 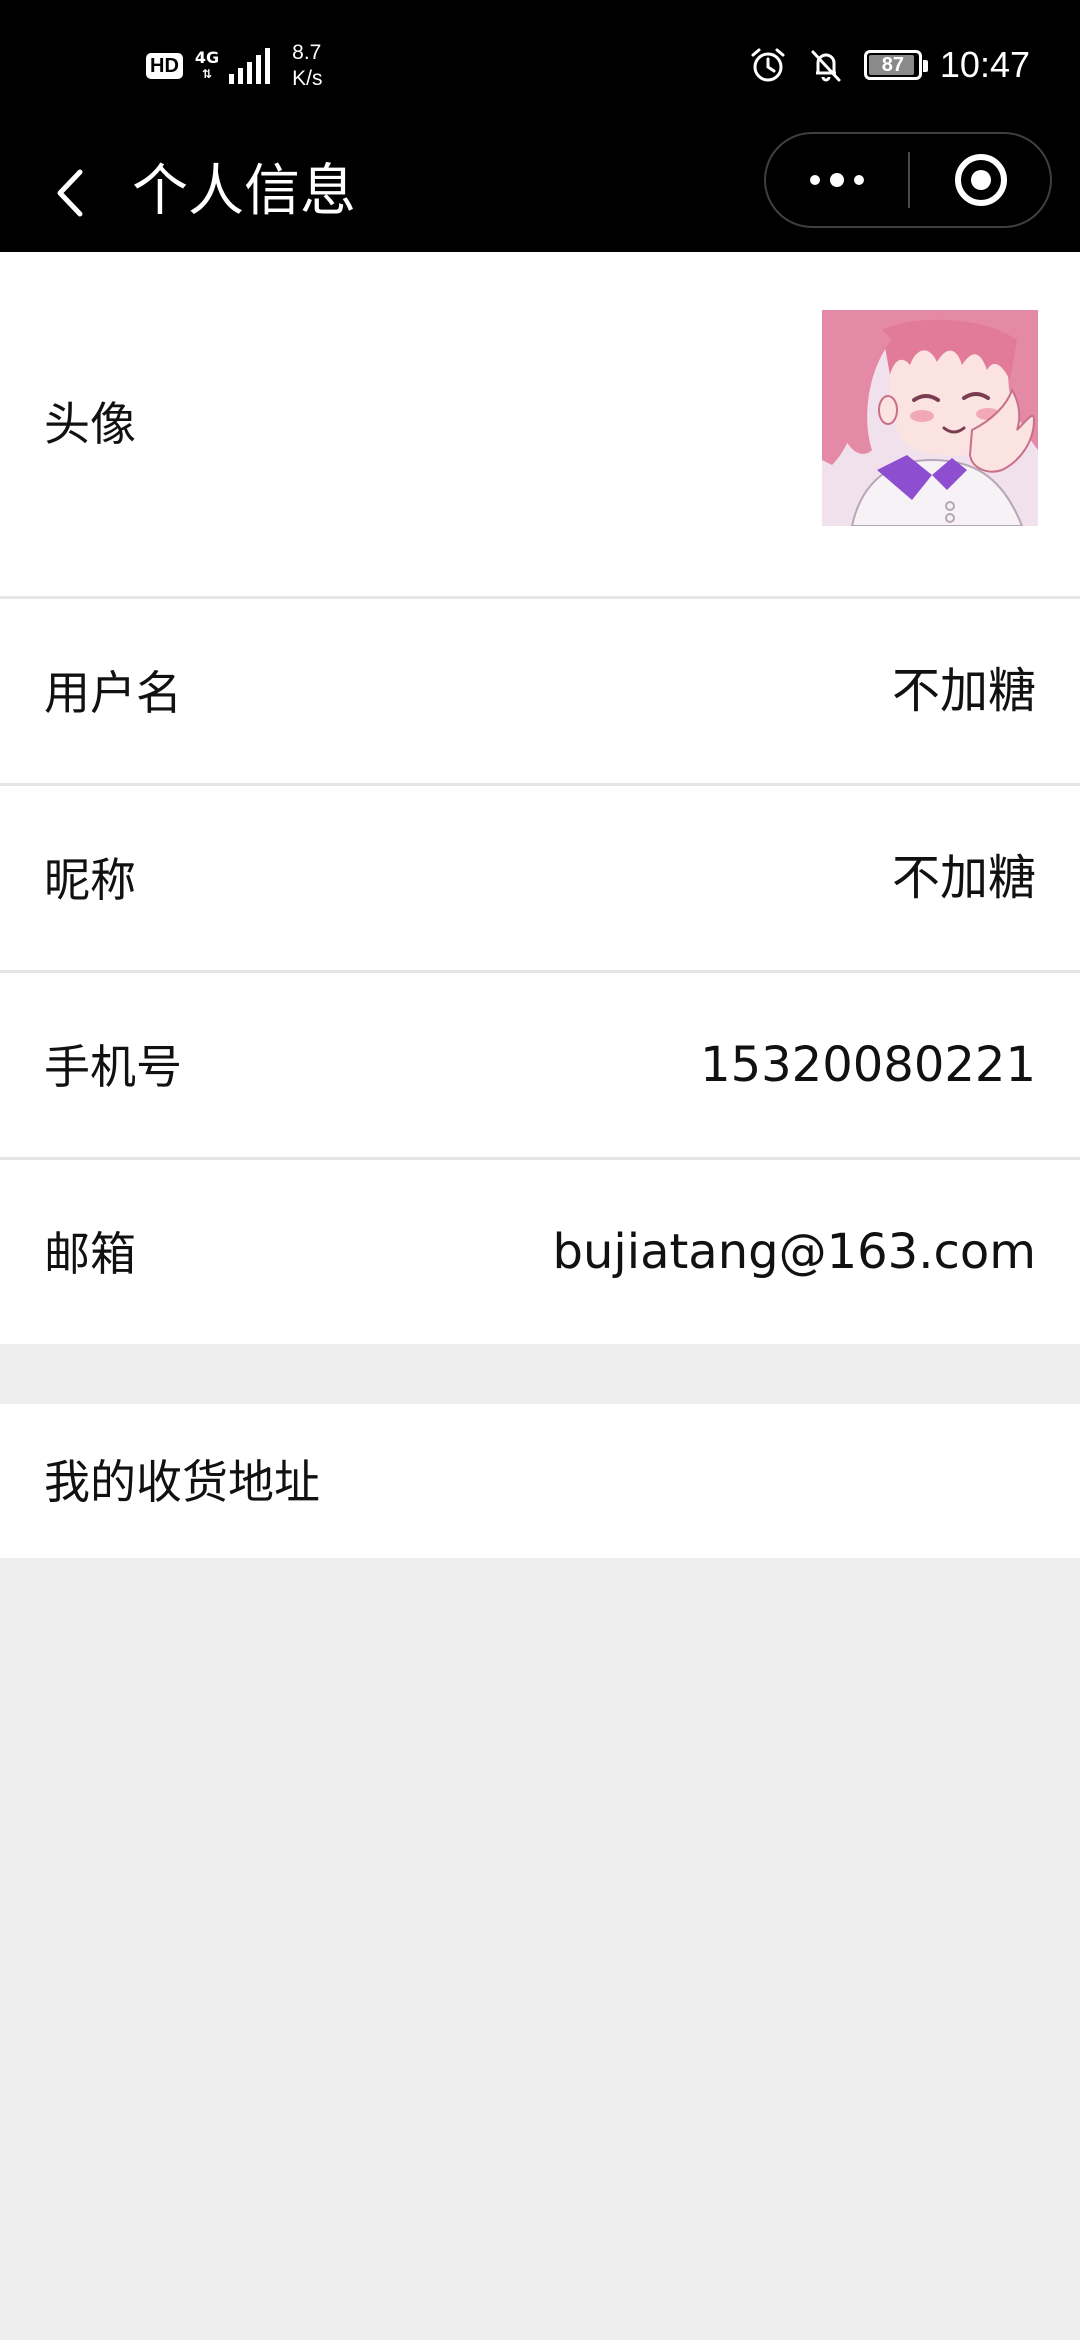 I want to click on navigation-bar: 个人信息, so click(x=540, y=192).